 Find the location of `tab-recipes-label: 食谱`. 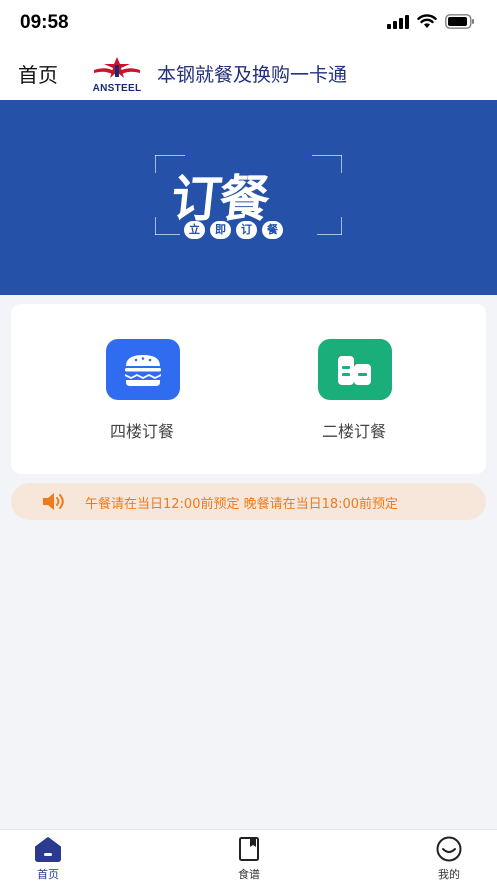

tab-recipes-label: 食谱 is located at coordinates (249, 874).